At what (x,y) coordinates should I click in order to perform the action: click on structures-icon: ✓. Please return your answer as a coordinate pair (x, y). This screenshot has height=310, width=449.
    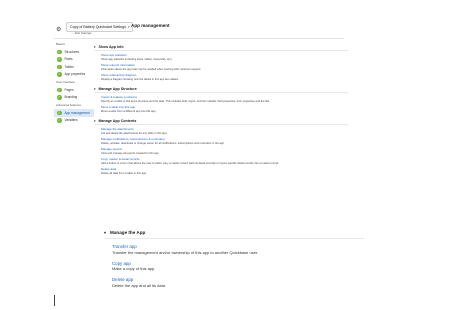
    Looking at the image, I should click on (59, 51).